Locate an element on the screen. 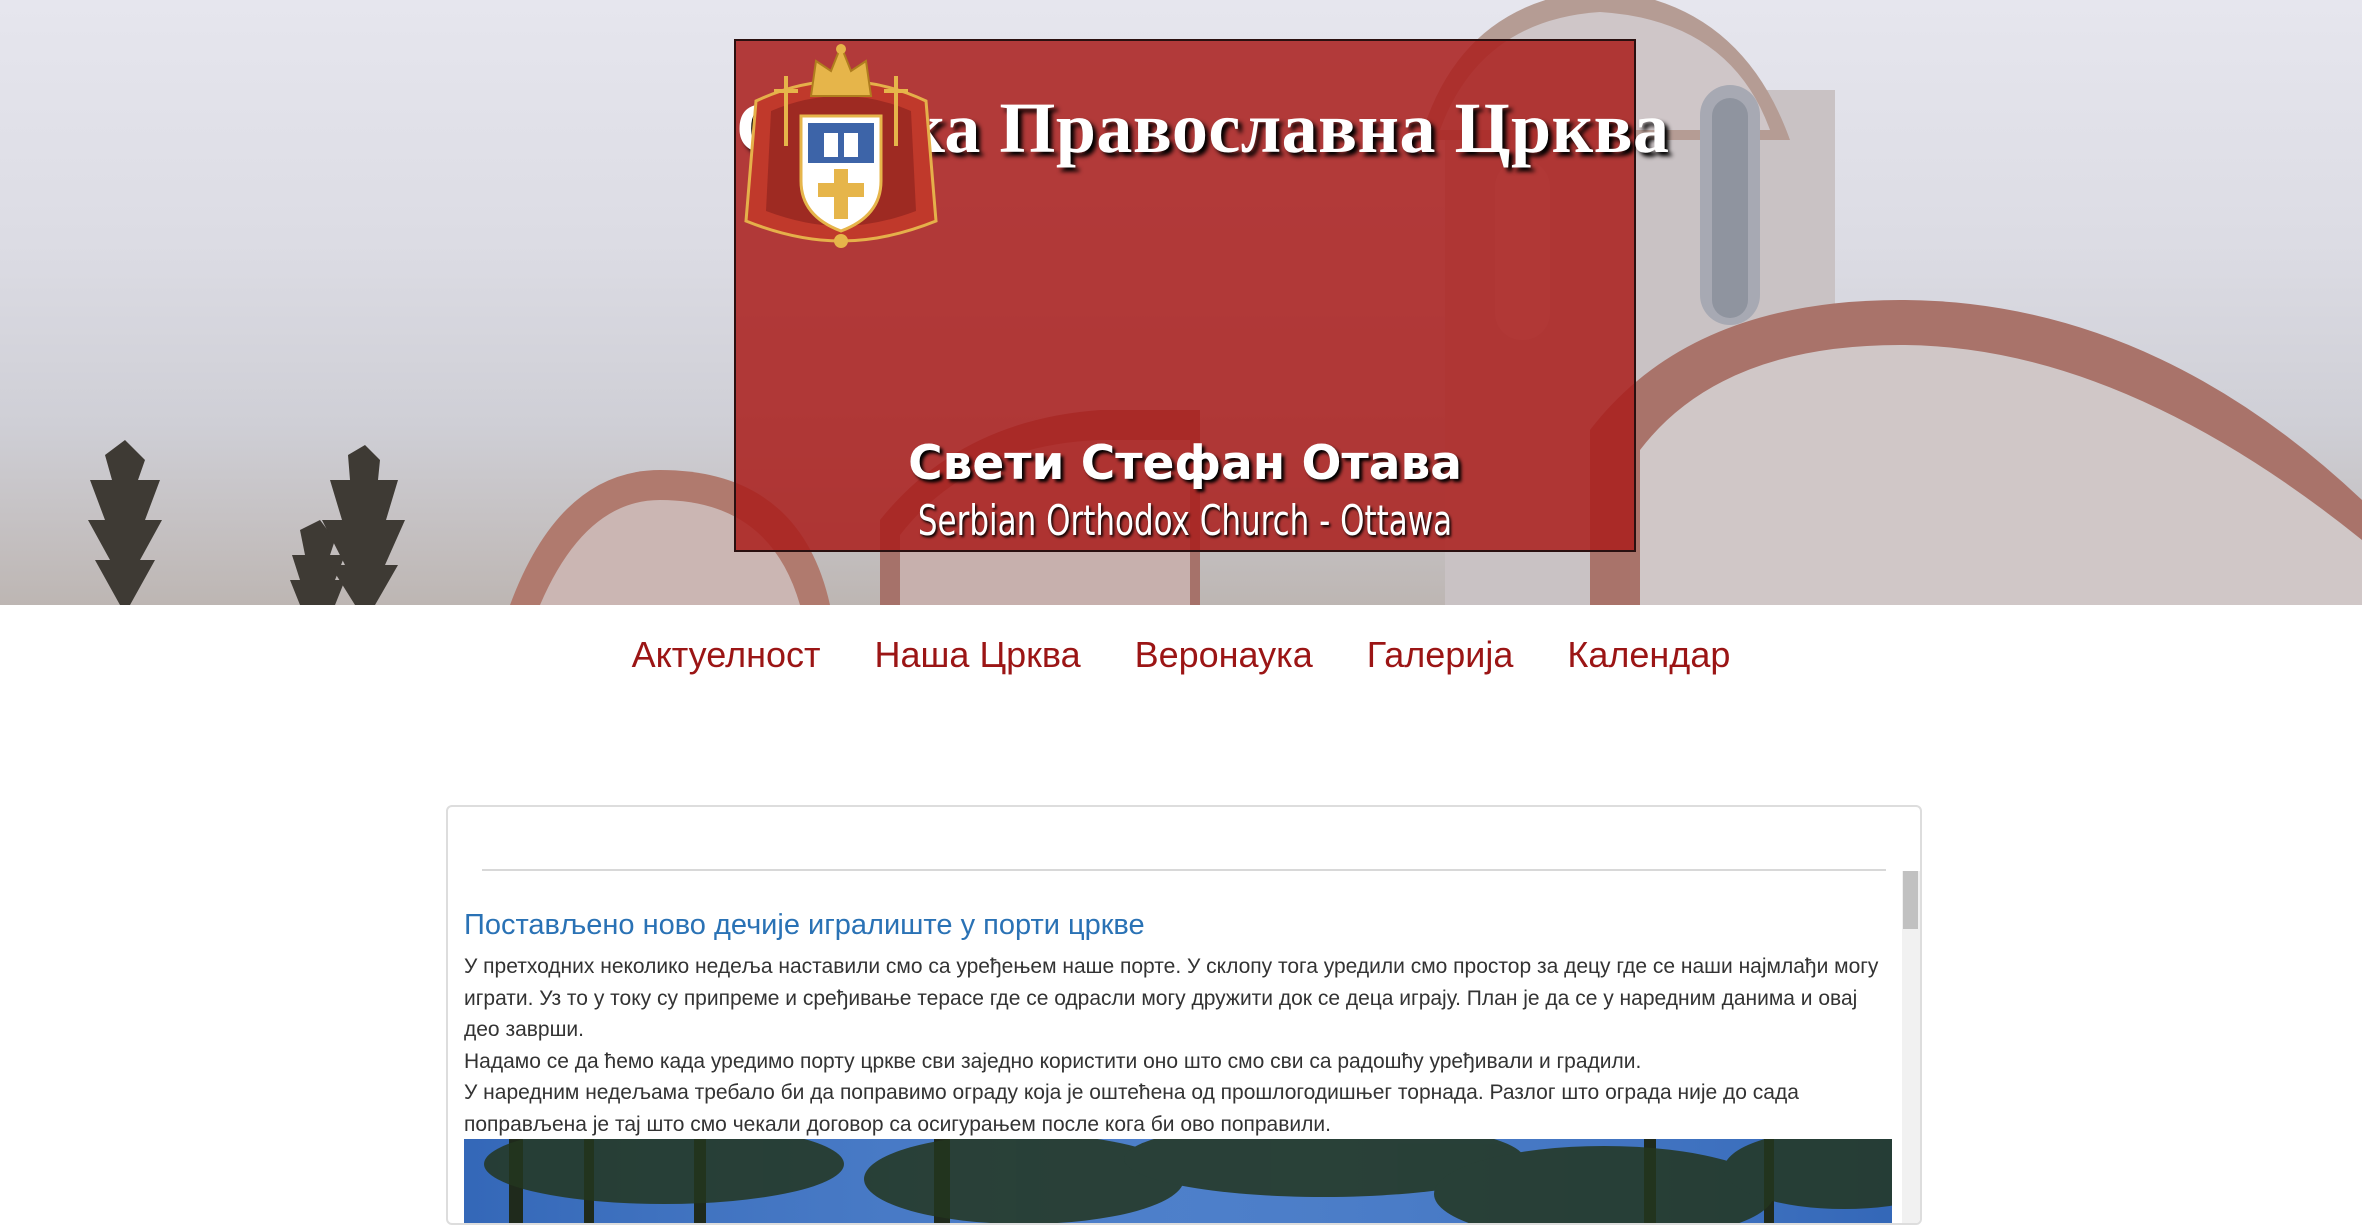 The width and height of the screenshot is (2362, 1225). nav-link-news: Актуелност is located at coordinates (726, 655).